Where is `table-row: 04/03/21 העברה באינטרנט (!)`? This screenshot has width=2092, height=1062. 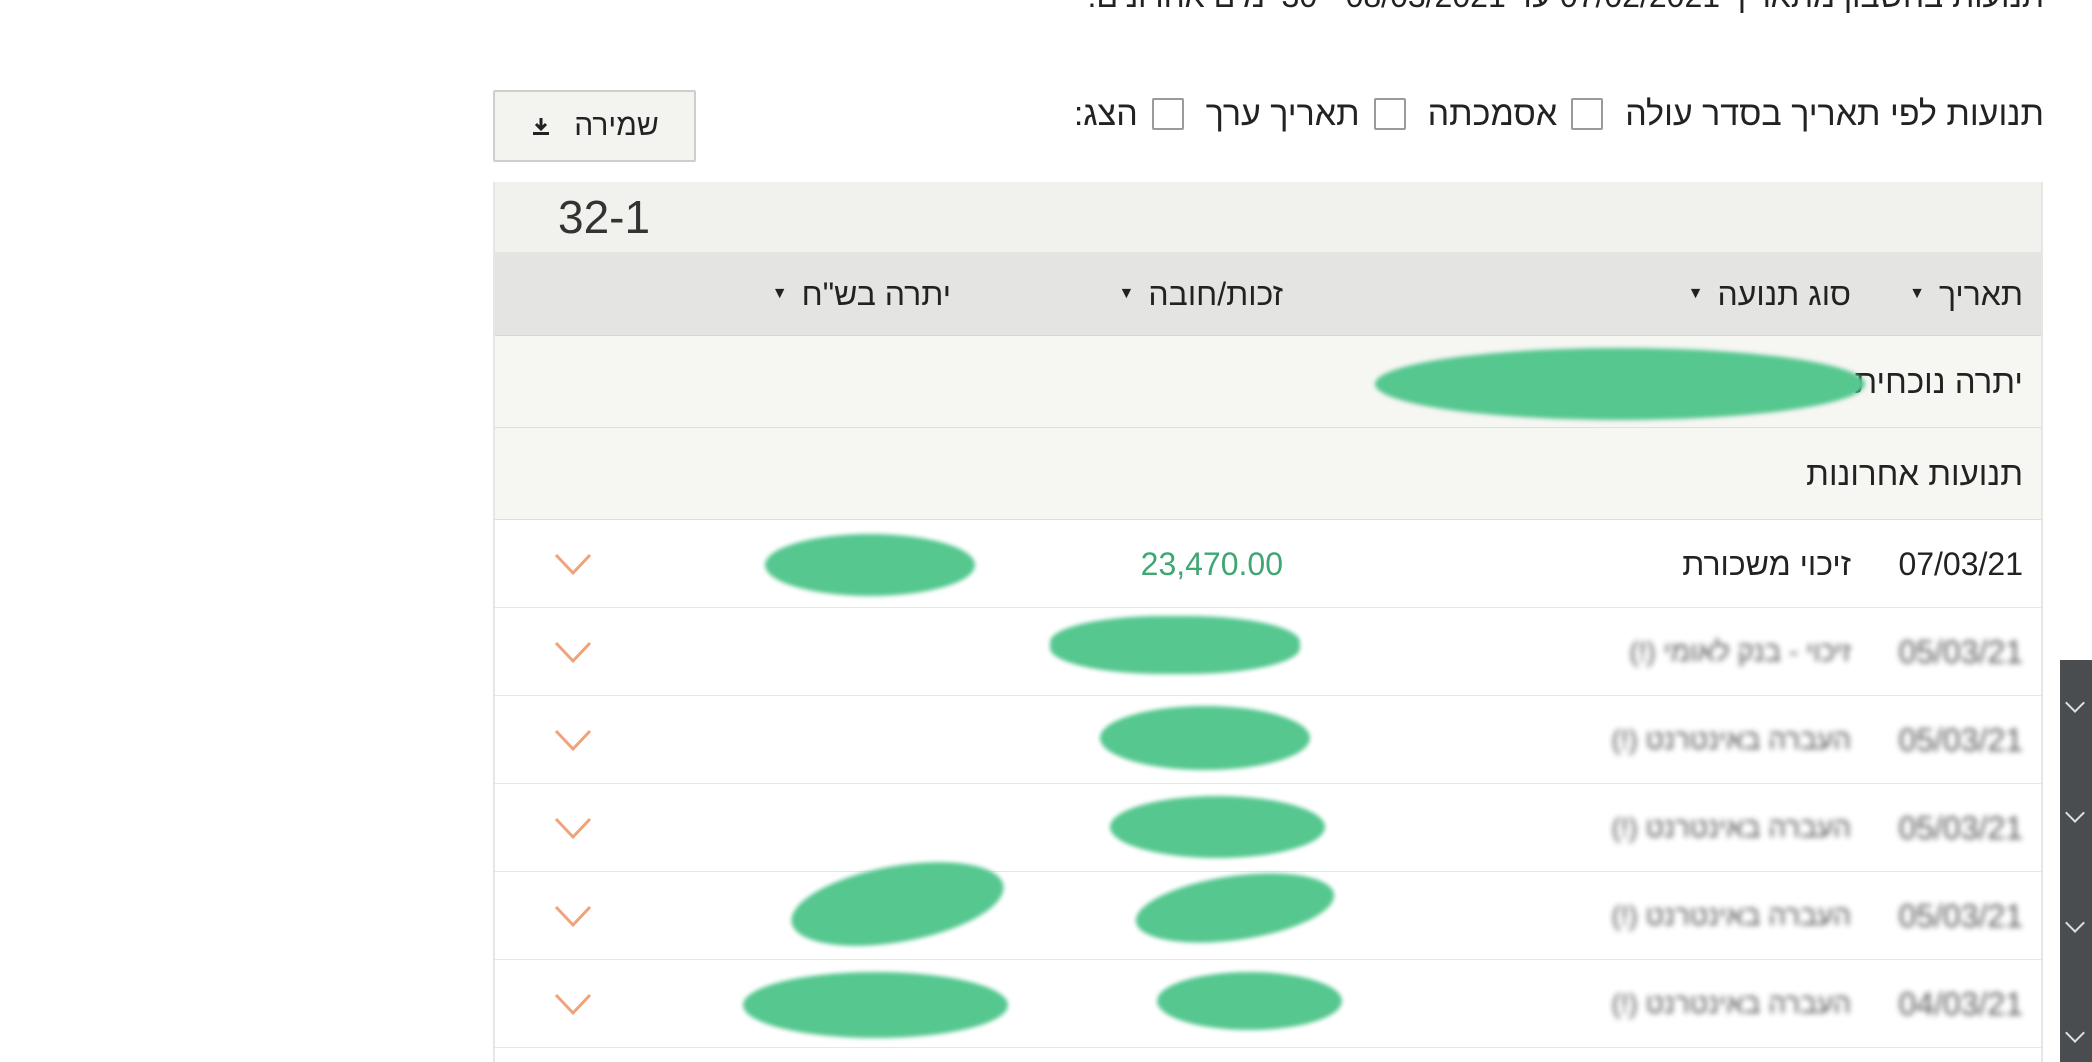
table-row: 04/03/21 העברה באינטרנט (!) is located at coordinates (1268, 1004).